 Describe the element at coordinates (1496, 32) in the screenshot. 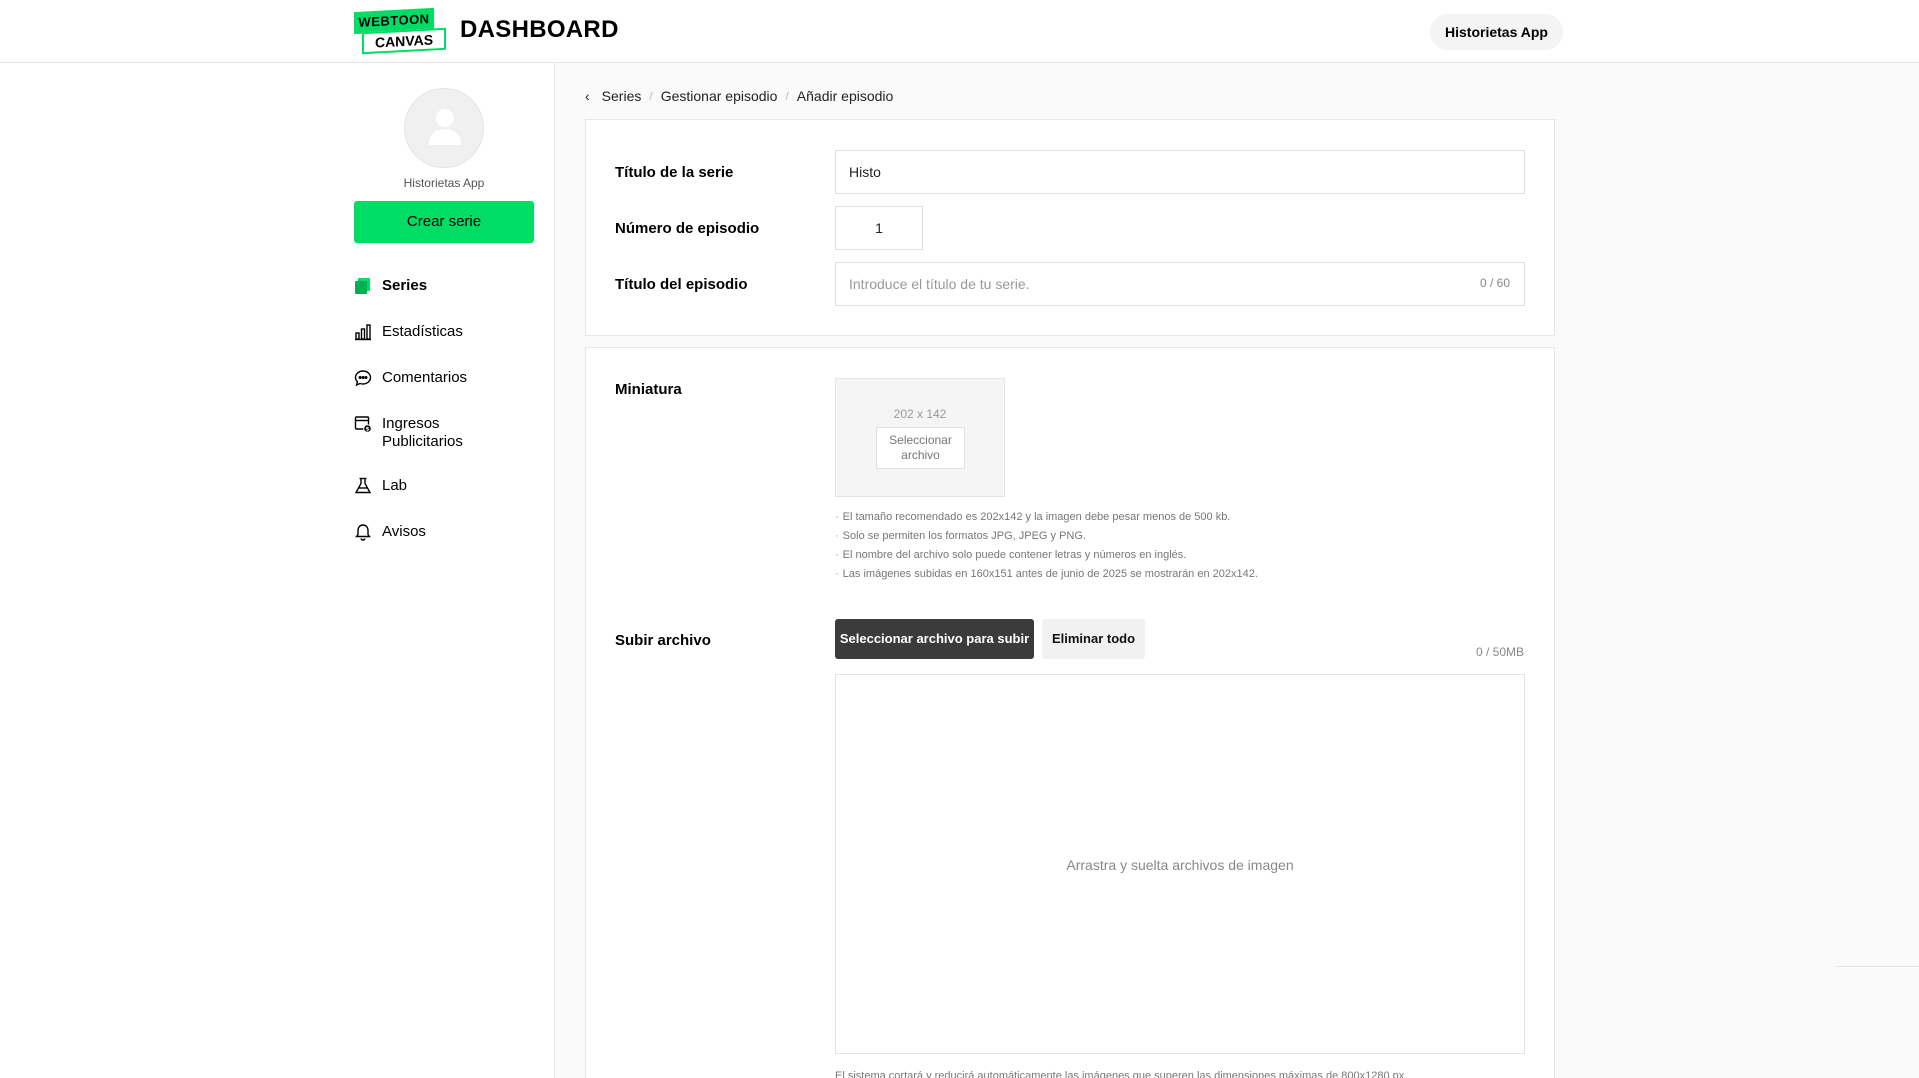

I see `header-user-button: Historietas App` at that location.